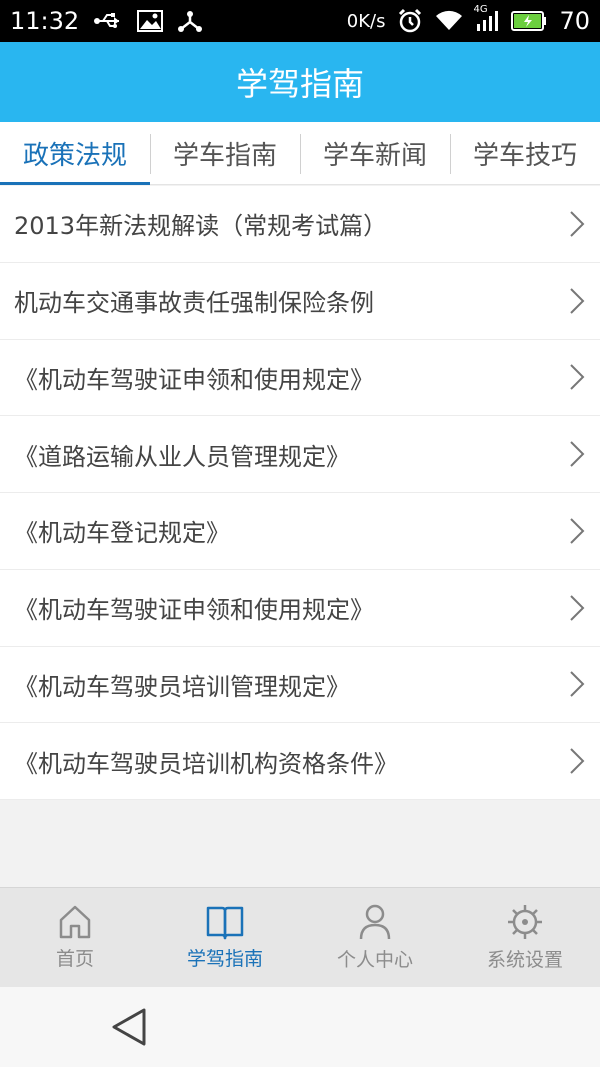 This screenshot has height=1067, width=600. I want to click on nav-personal-center: 个人中心, so click(375, 937).